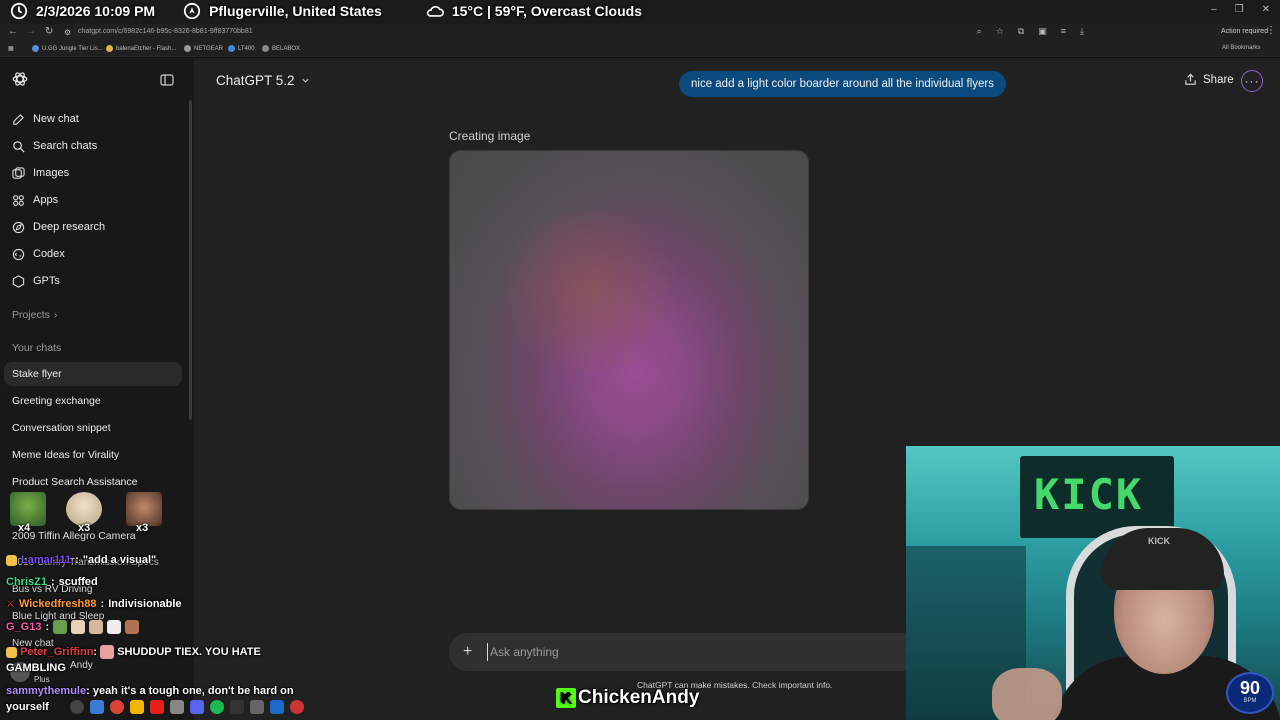  Describe the element at coordinates (18, 172) in the screenshot. I see `images-icon` at that location.